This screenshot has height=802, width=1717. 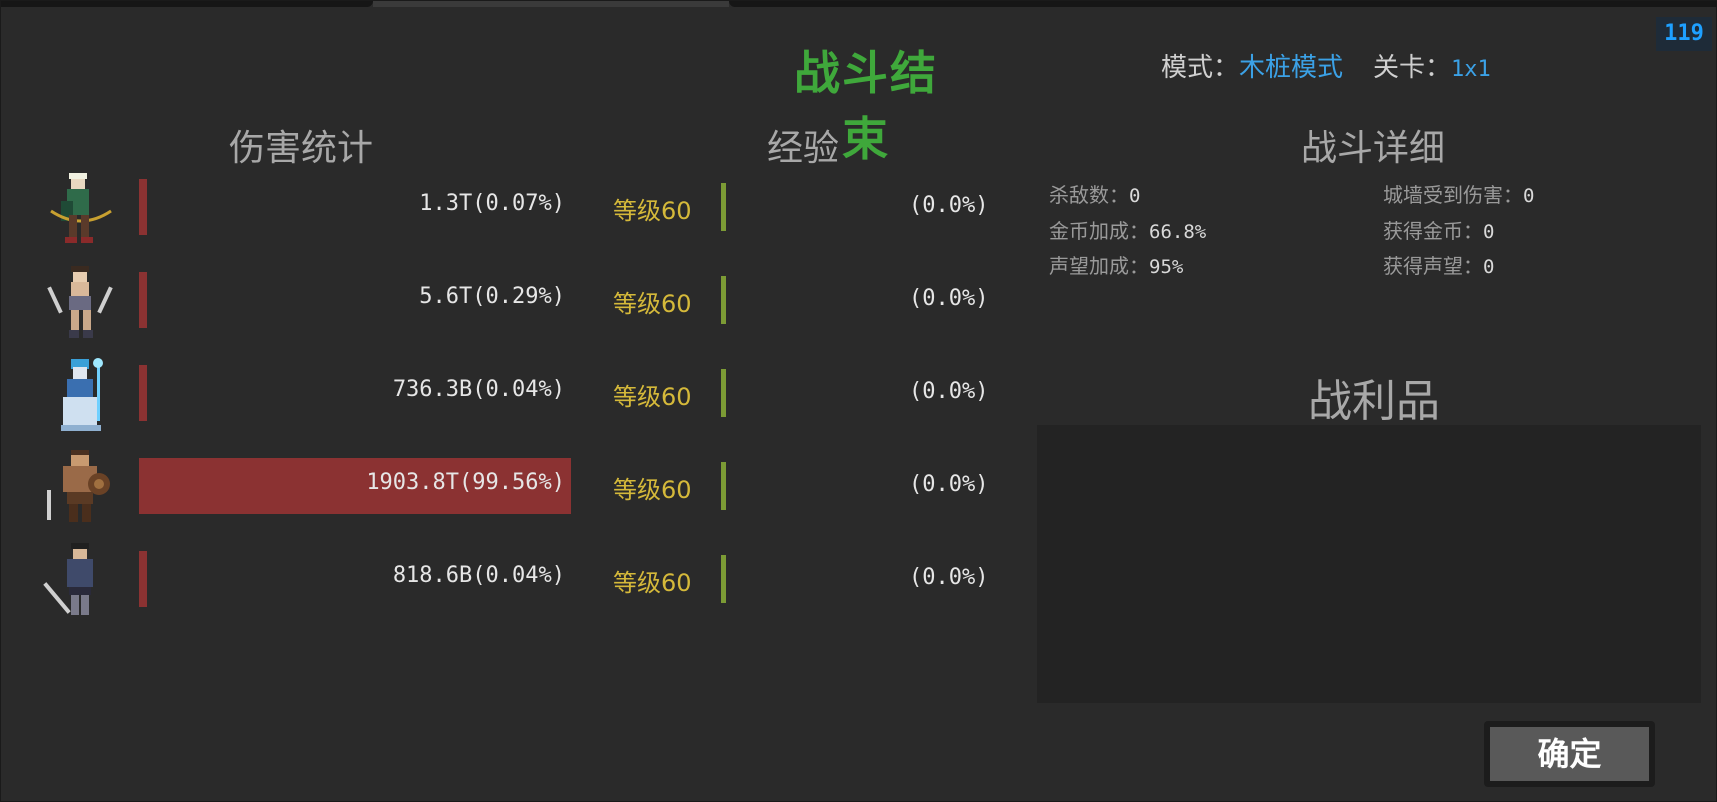 What do you see at coordinates (1412, 68) in the screenshot?
I see `stage-label: 关卡：` at bounding box center [1412, 68].